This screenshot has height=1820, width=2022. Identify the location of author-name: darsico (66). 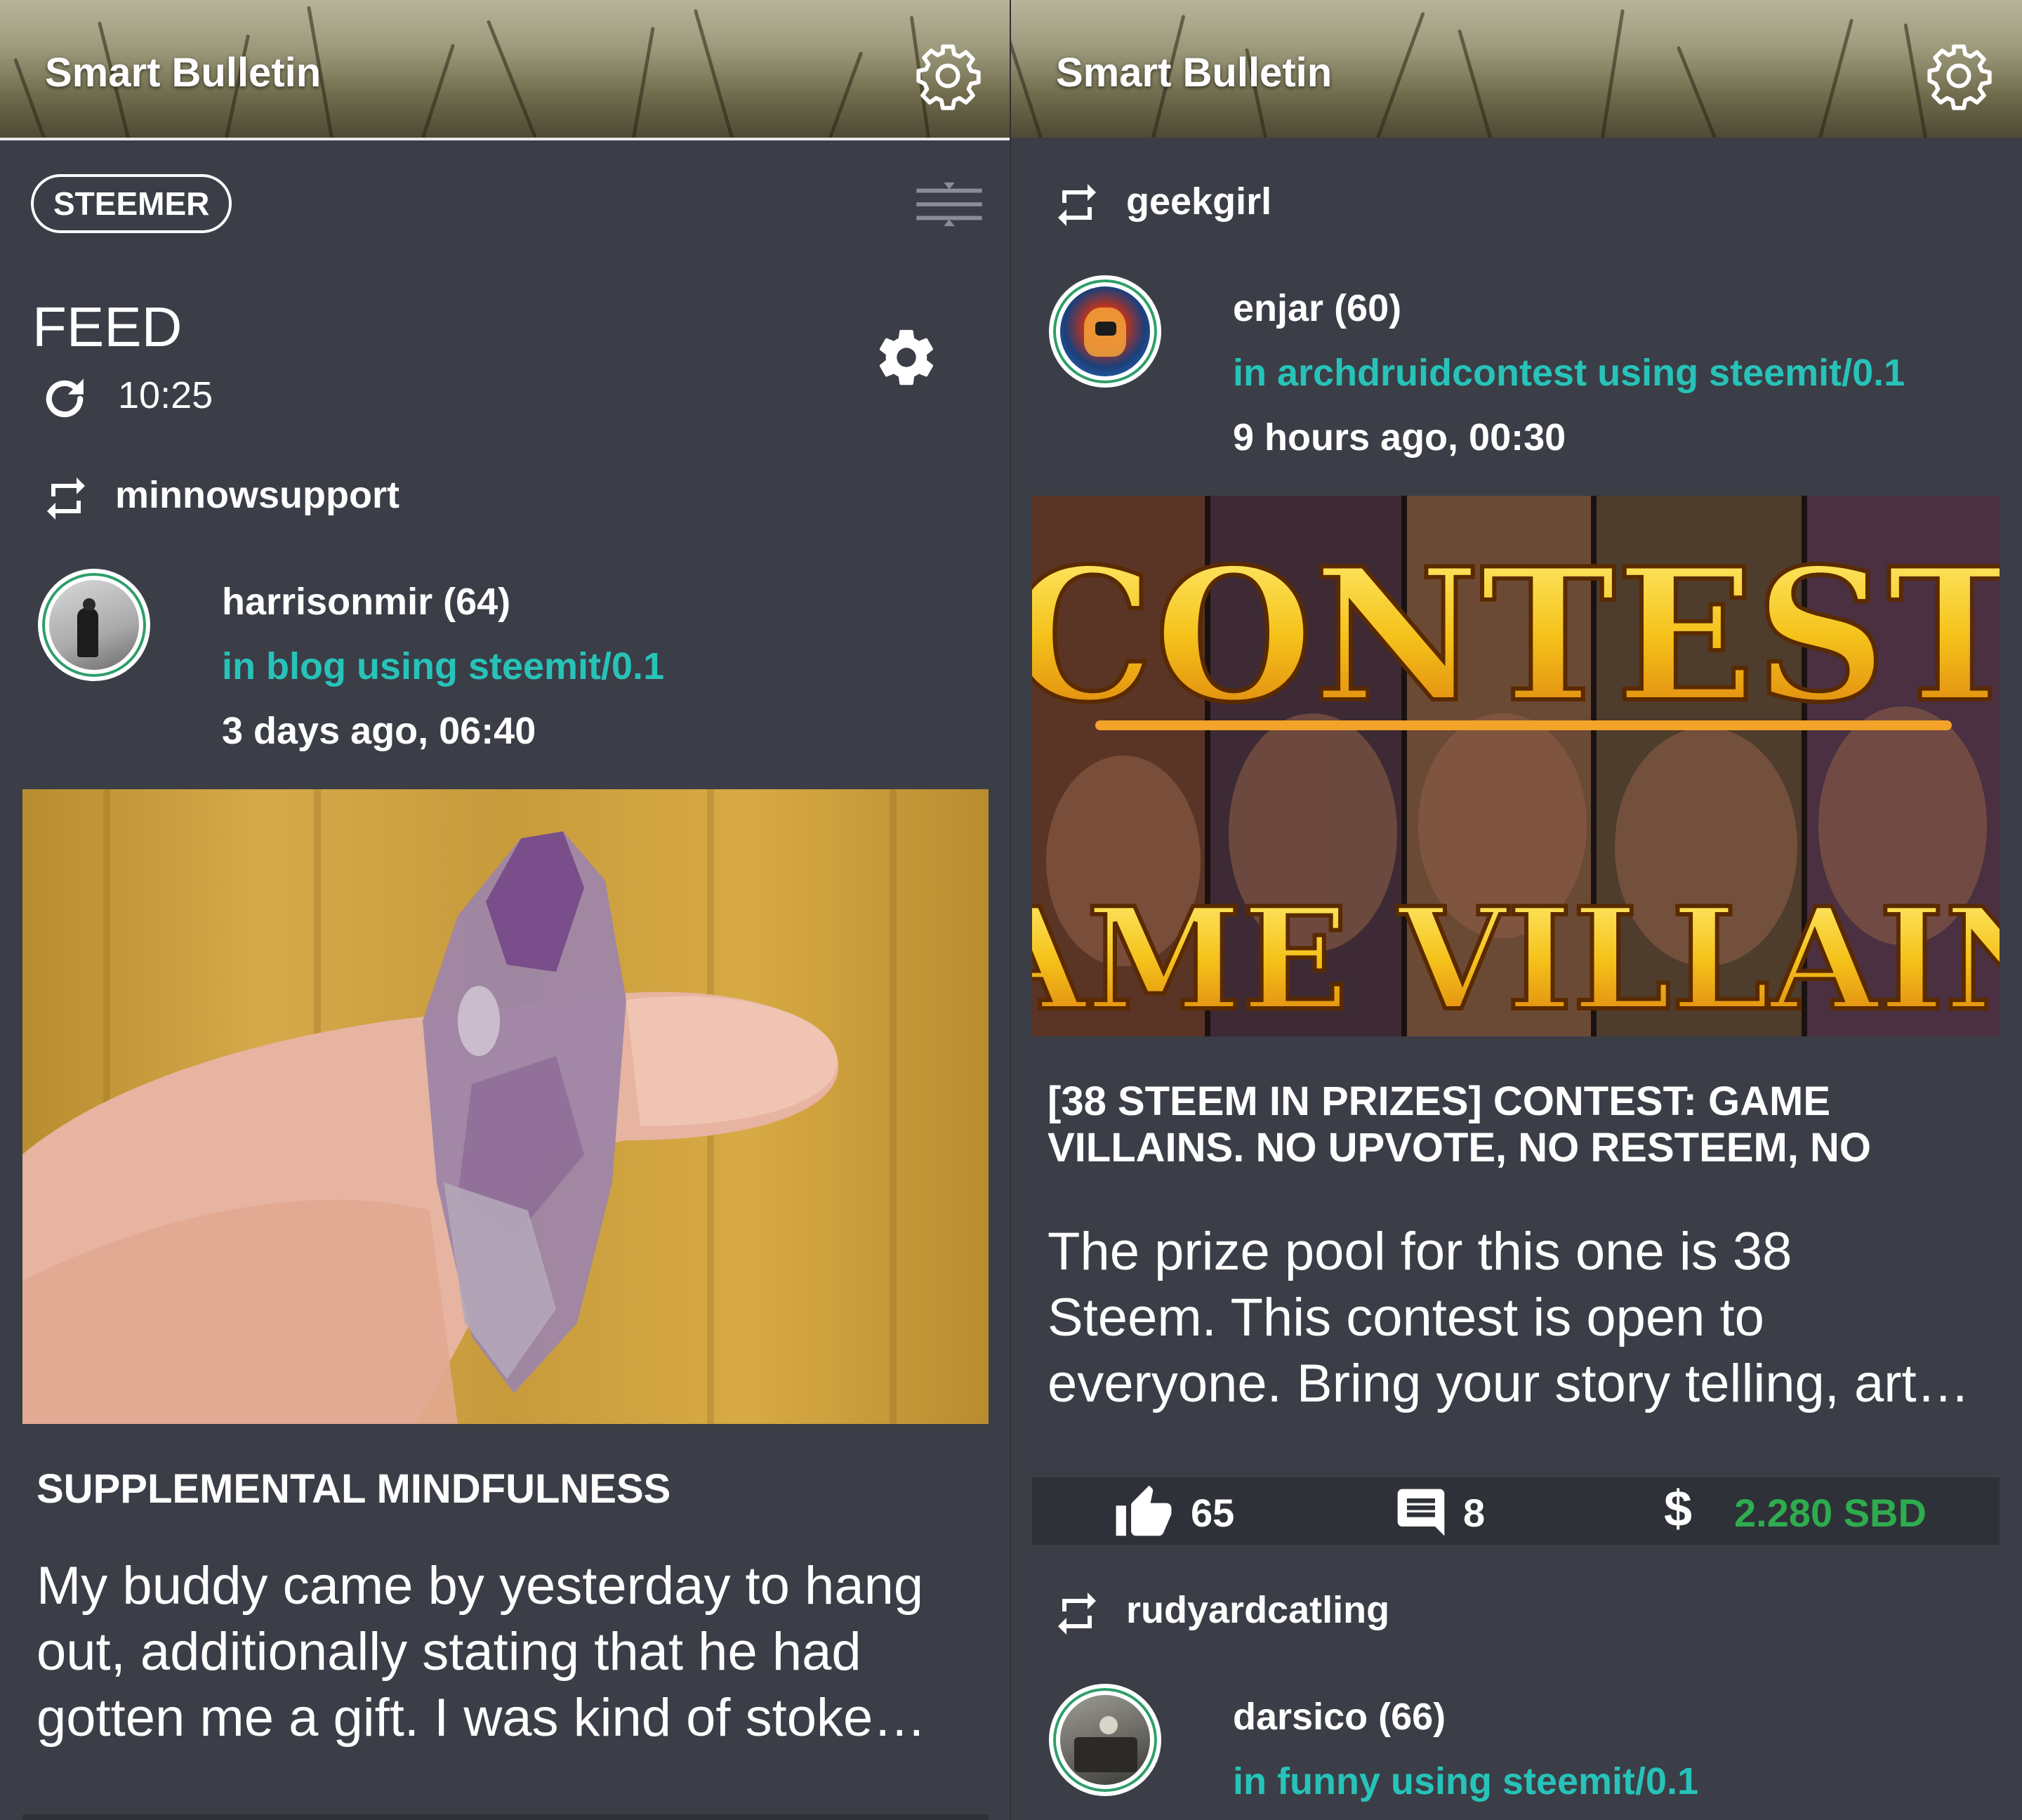
(1339, 1717).